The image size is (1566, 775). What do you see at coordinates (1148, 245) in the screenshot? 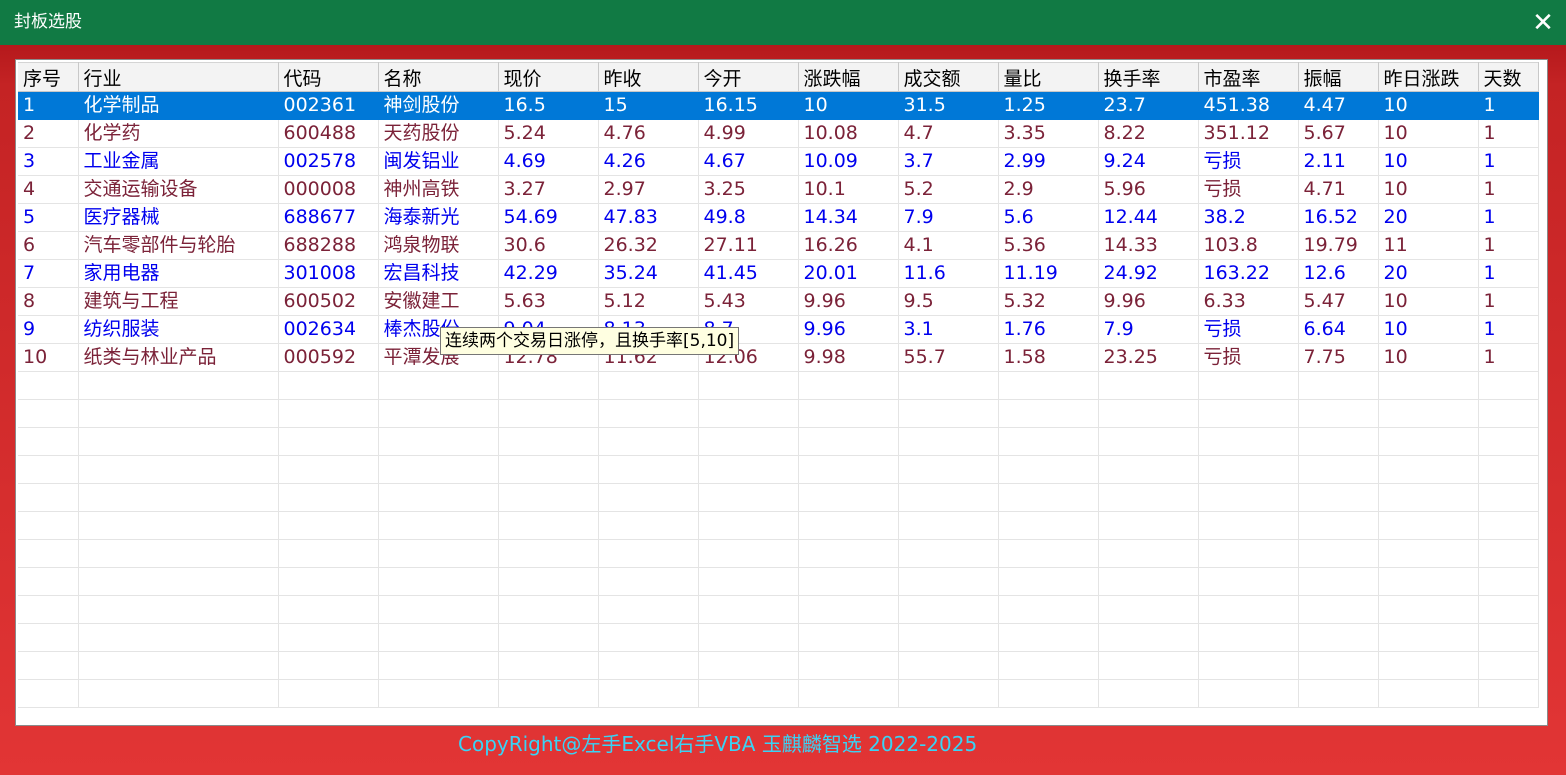
I see `table-cell: 14.33` at bounding box center [1148, 245].